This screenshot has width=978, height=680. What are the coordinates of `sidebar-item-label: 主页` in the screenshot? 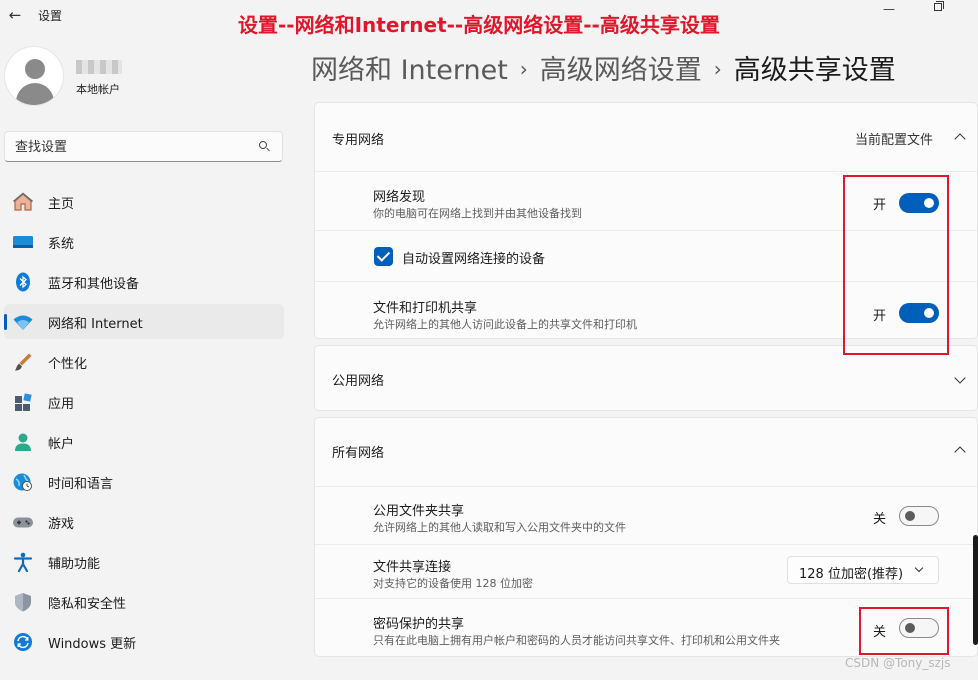 It's located at (61, 204).